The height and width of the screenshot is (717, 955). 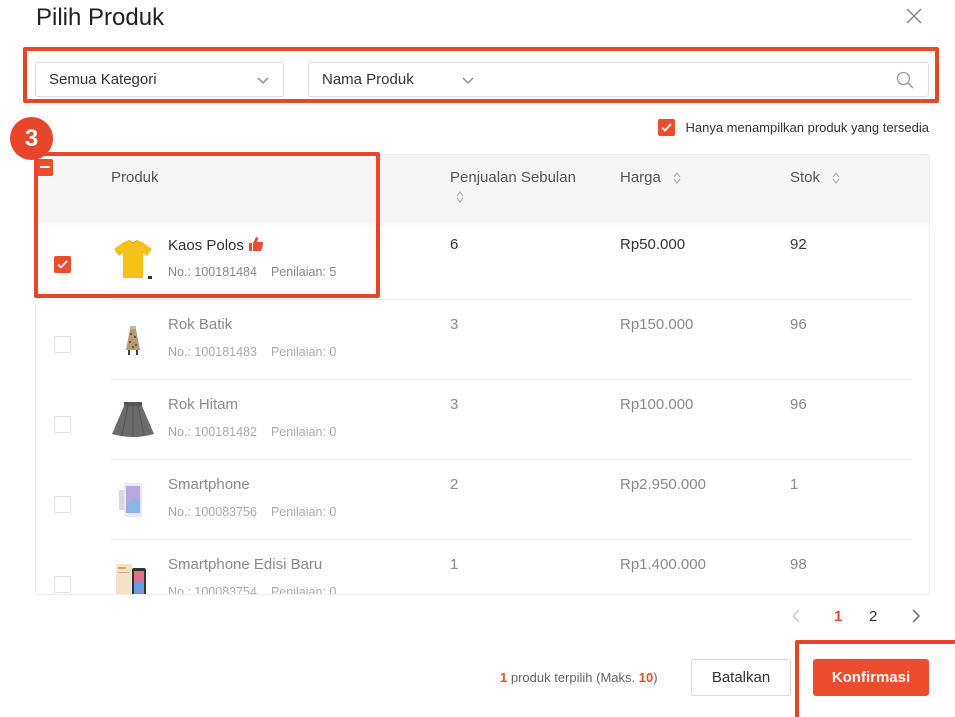 What do you see at coordinates (798, 564) in the screenshot?
I see `stock: 98` at bounding box center [798, 564].